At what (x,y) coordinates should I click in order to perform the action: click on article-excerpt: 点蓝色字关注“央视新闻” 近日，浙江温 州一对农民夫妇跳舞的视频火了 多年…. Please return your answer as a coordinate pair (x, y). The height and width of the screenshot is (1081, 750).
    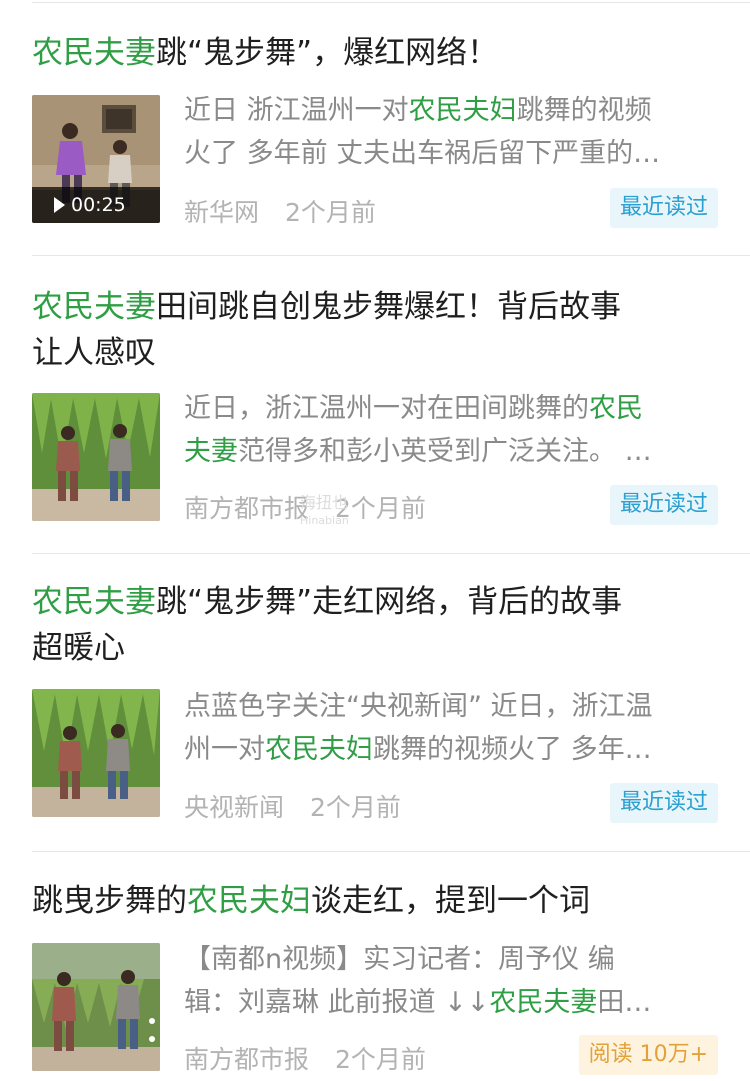
    Looking at the image, I should click on (454, 728).